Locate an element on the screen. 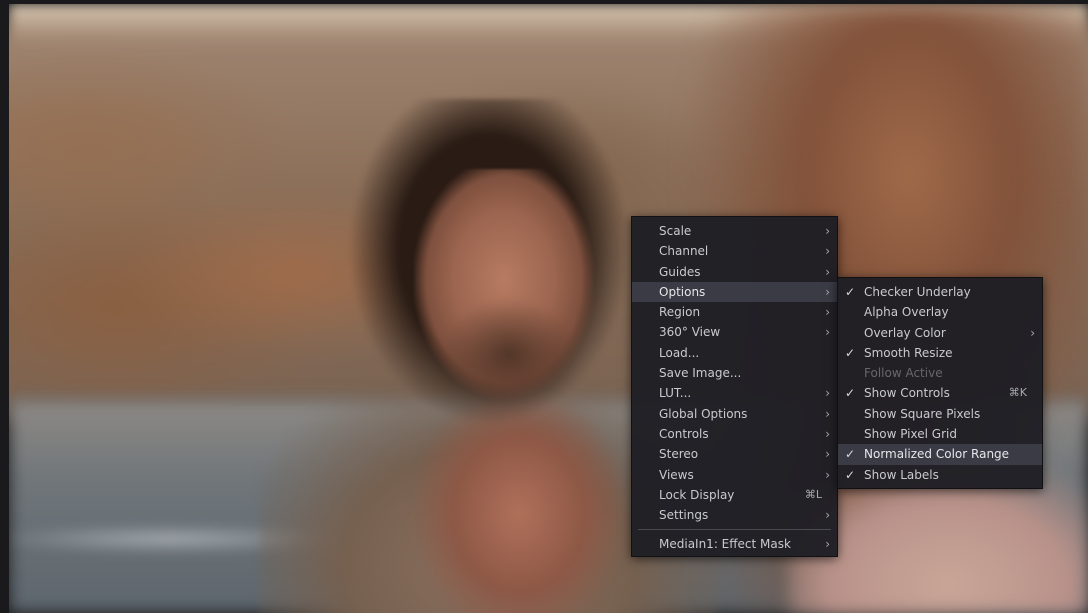 The width and height of the screenshot is (1088, 613). menu-item-lut: LUT... › is located at coordinates (734, 393).